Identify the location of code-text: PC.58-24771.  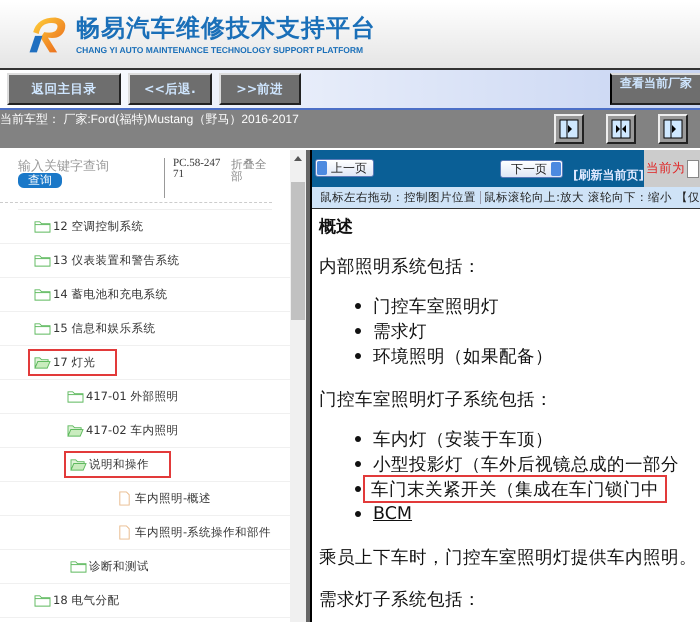
(197, 169).